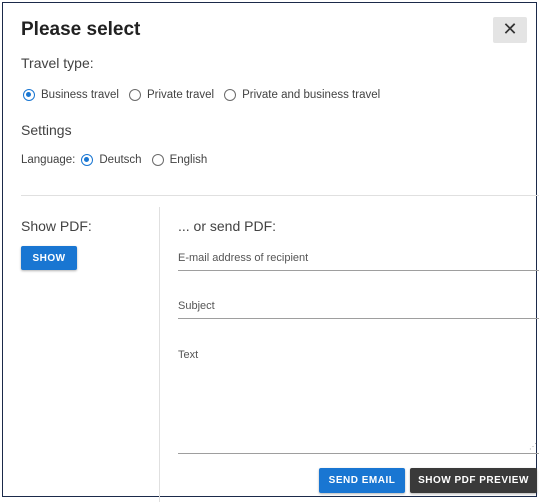 The height and width of the screenshot is (502, 541). Describe the element at coordinates (227, 226) in the screenshot. I see `send-pdf-label: ... or send PDF:` at that location.